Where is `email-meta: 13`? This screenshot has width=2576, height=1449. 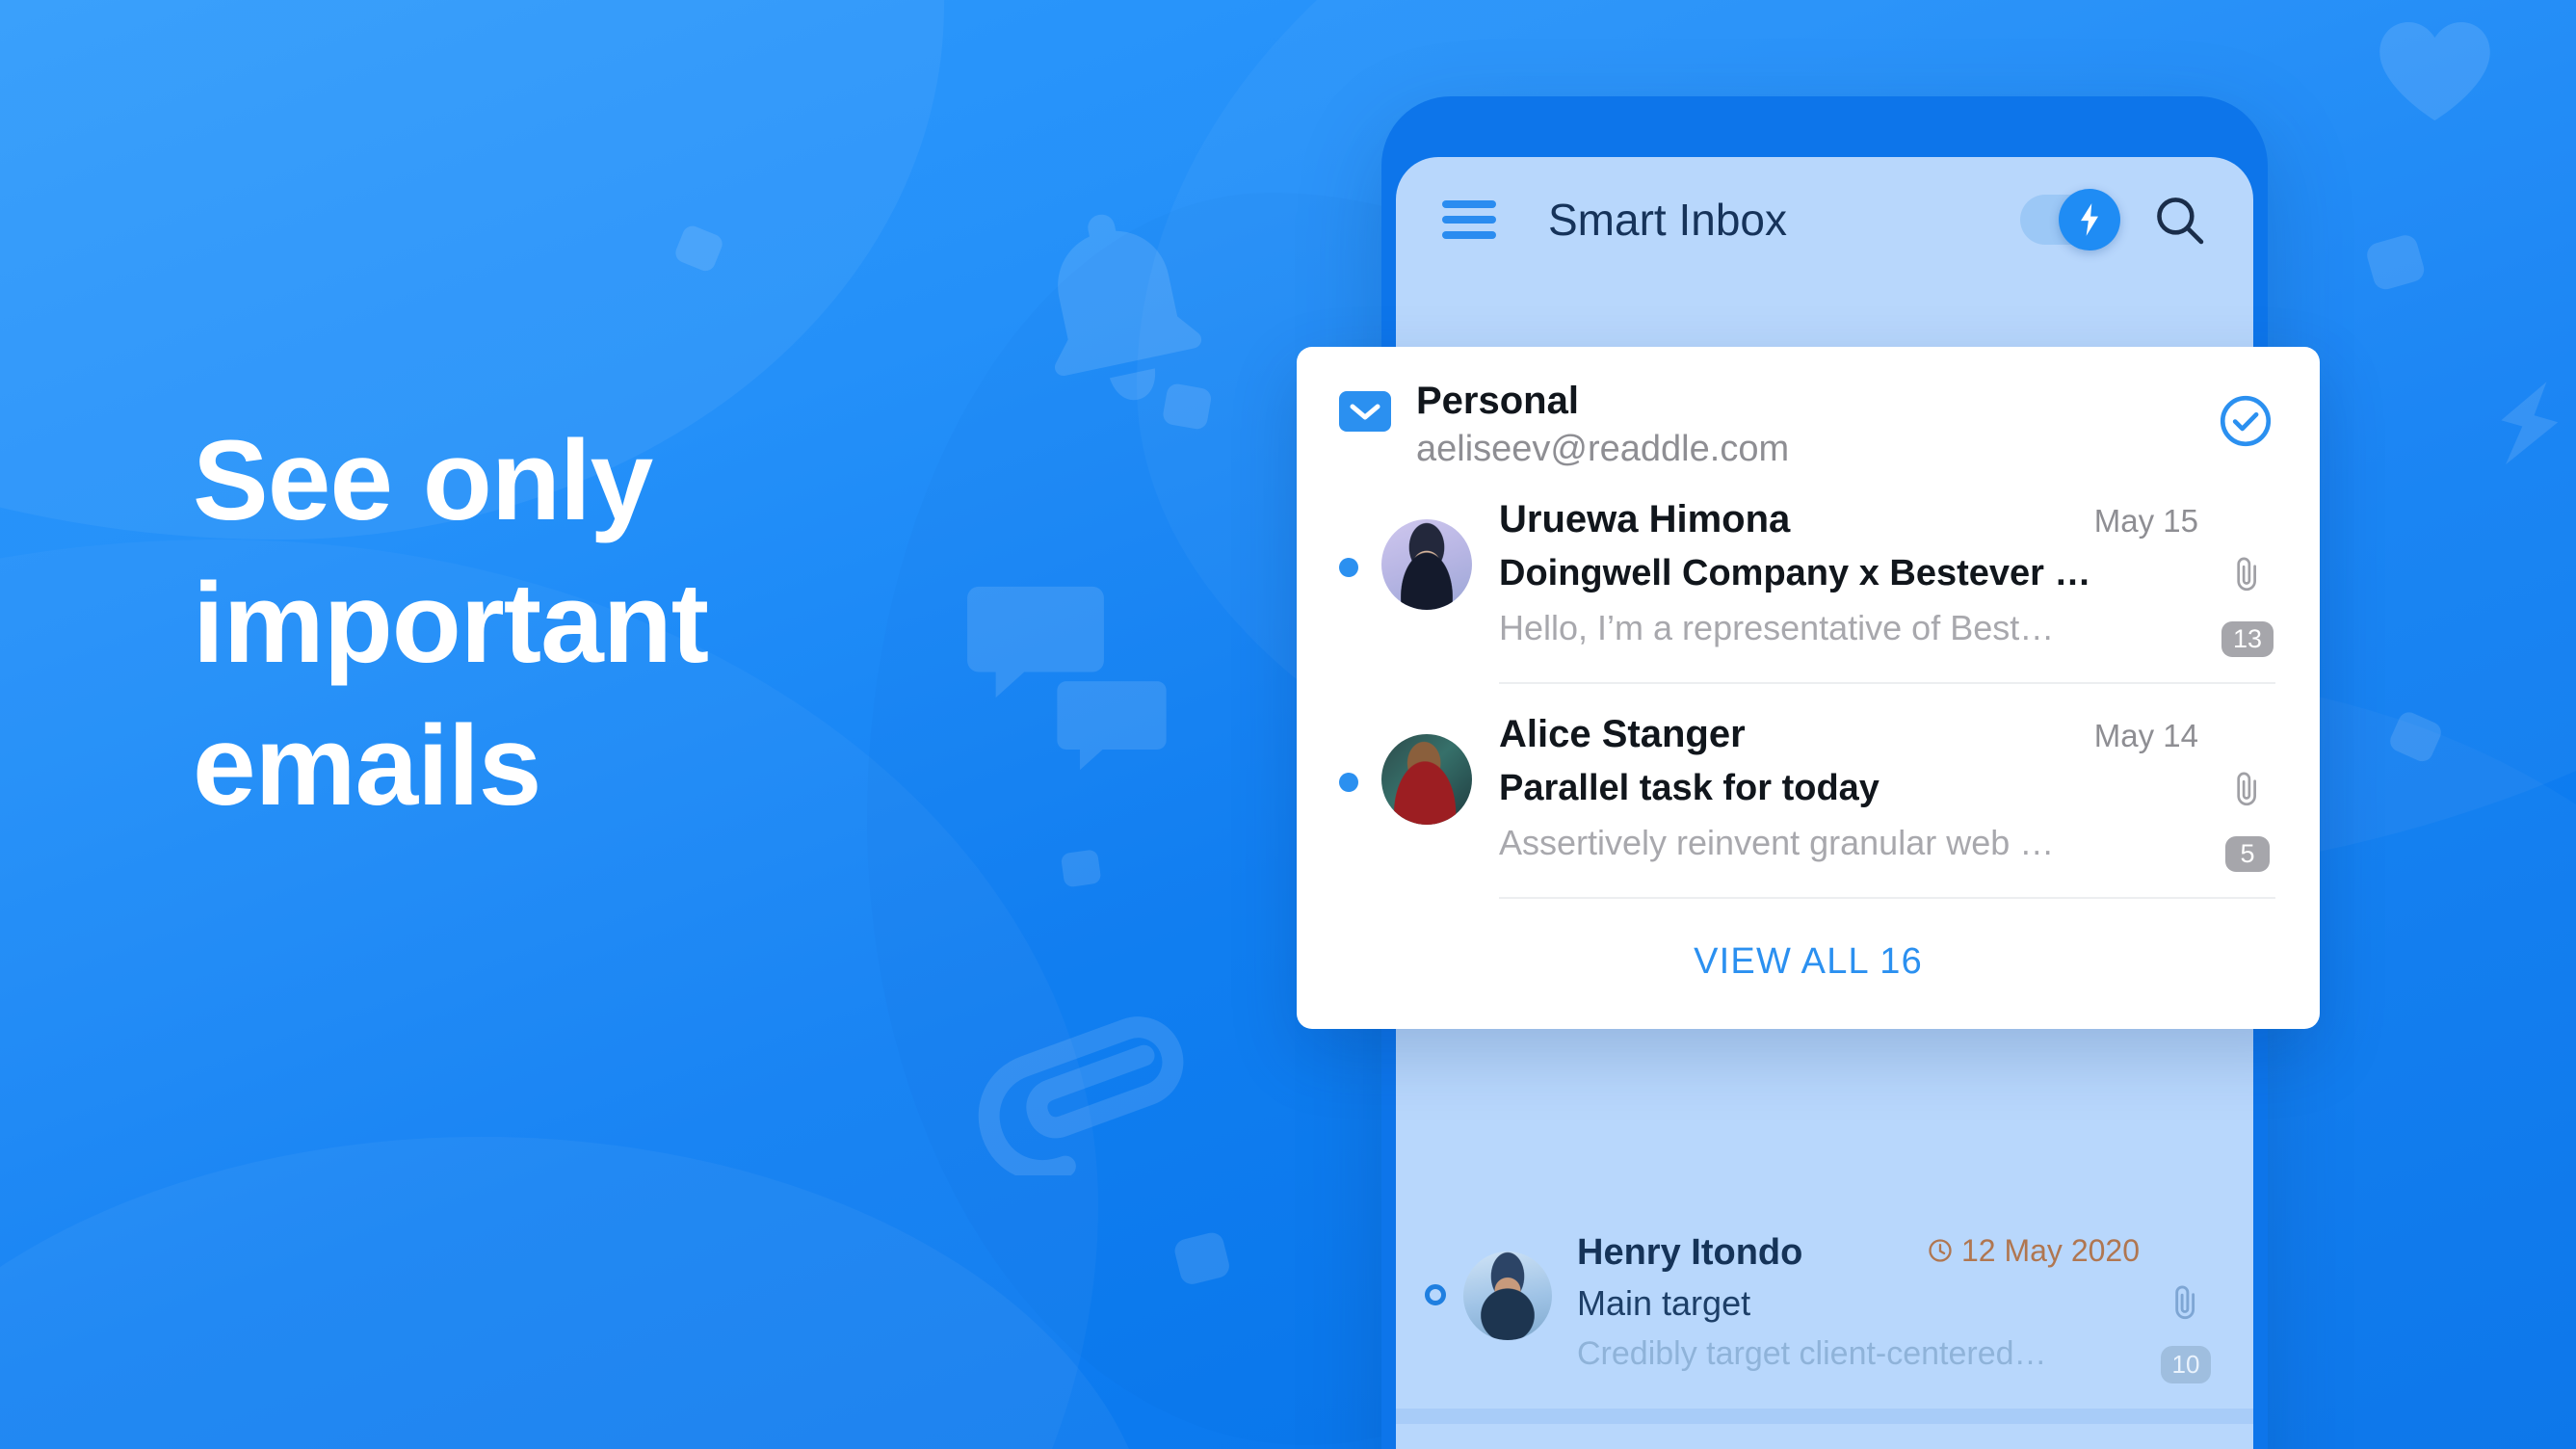
email-meta: 13 is located at coordinates (2247, 578).